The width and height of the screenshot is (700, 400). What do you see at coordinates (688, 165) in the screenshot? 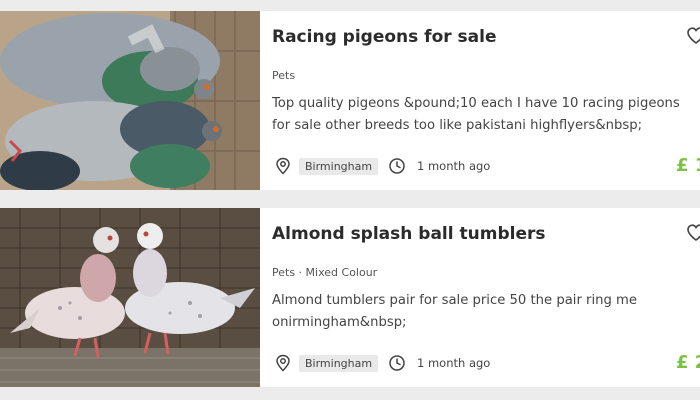
I see `listing-price: £ 1` at bounding box center [688, 165].